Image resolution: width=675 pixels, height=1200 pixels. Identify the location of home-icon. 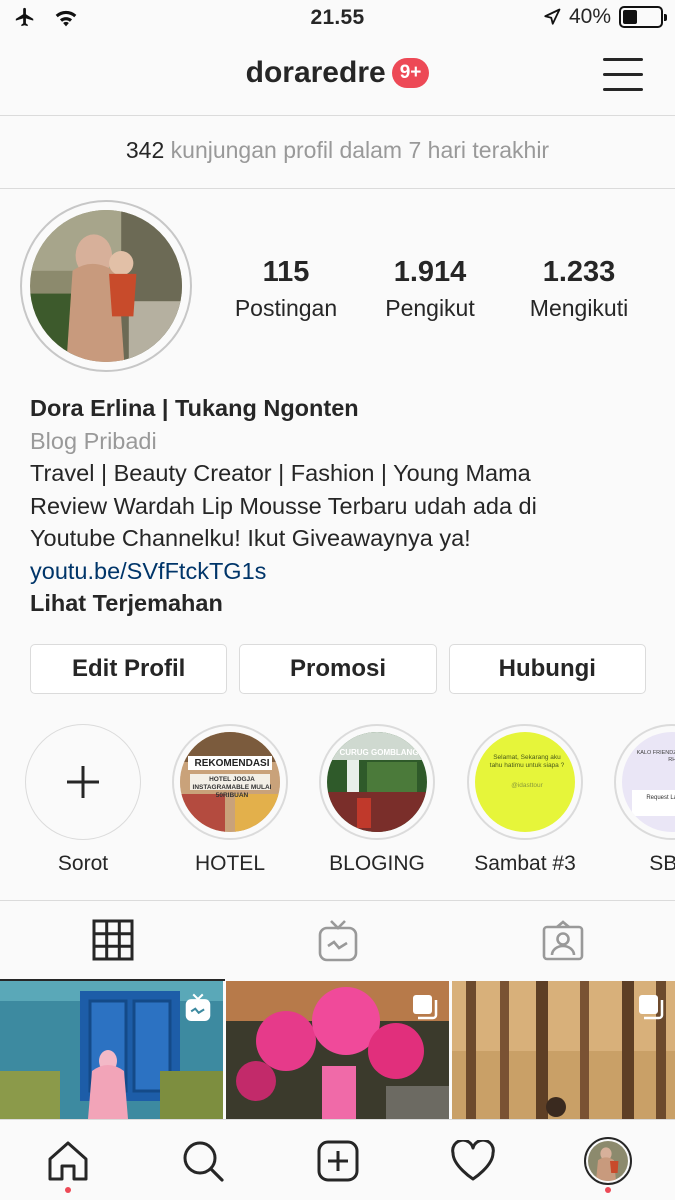
(67, 1160).